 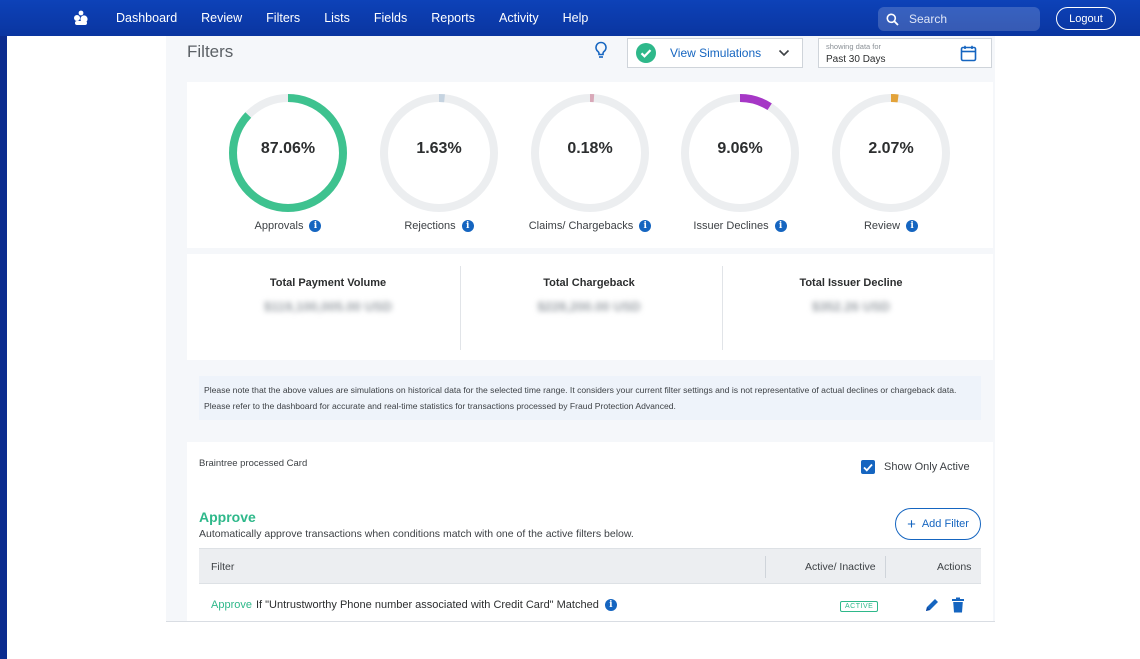 I want to click on column-actions: Actions, so click(x=954, y=567).